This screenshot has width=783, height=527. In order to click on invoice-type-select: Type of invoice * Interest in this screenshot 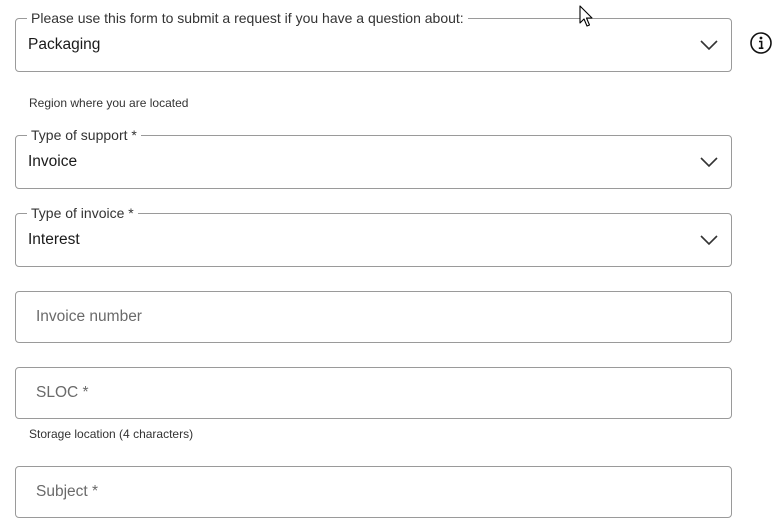, I will do `click(373, 236)`.